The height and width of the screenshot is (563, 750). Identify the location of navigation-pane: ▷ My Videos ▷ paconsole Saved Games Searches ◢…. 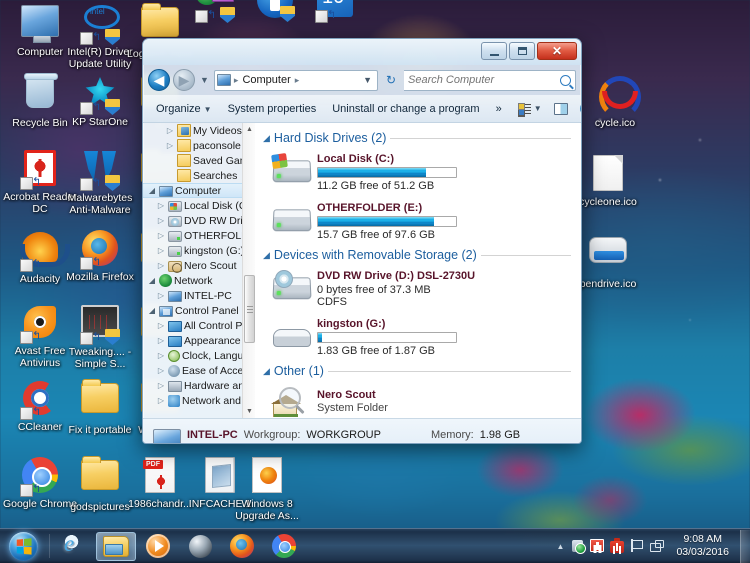
(199, 270).